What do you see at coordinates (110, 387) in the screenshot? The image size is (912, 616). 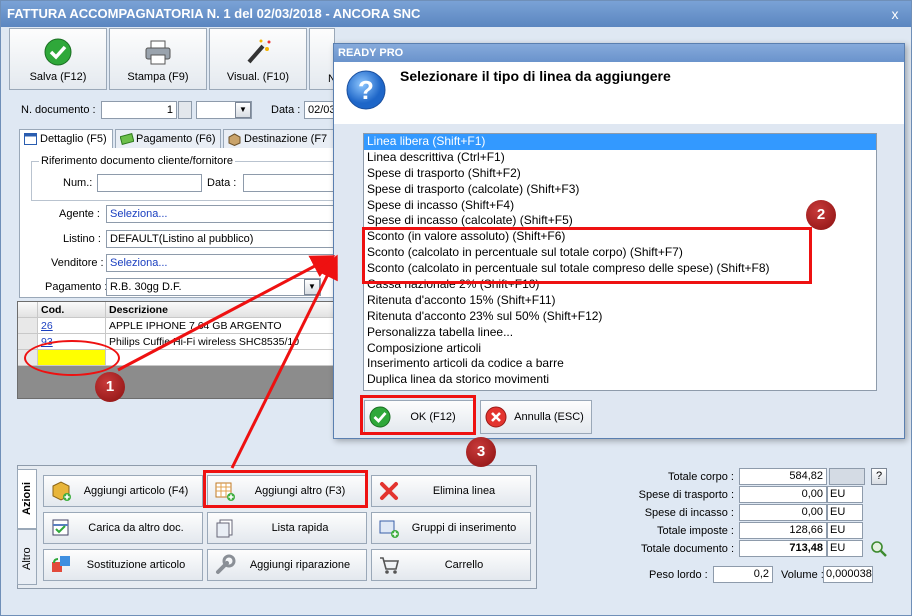 I see `step-badge-1: 1` at bounding box center [110, 387].